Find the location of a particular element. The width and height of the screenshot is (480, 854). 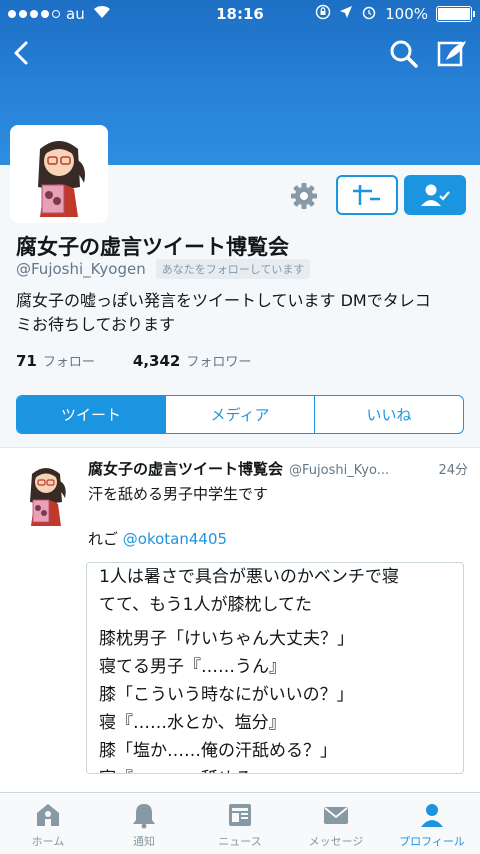

compose-tweet-button is located at coordinates (452, 54).